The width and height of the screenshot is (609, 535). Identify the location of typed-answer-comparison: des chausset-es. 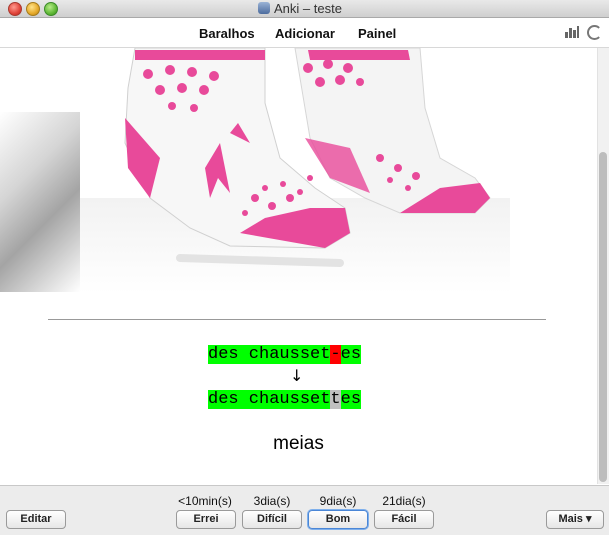
(285, 354).